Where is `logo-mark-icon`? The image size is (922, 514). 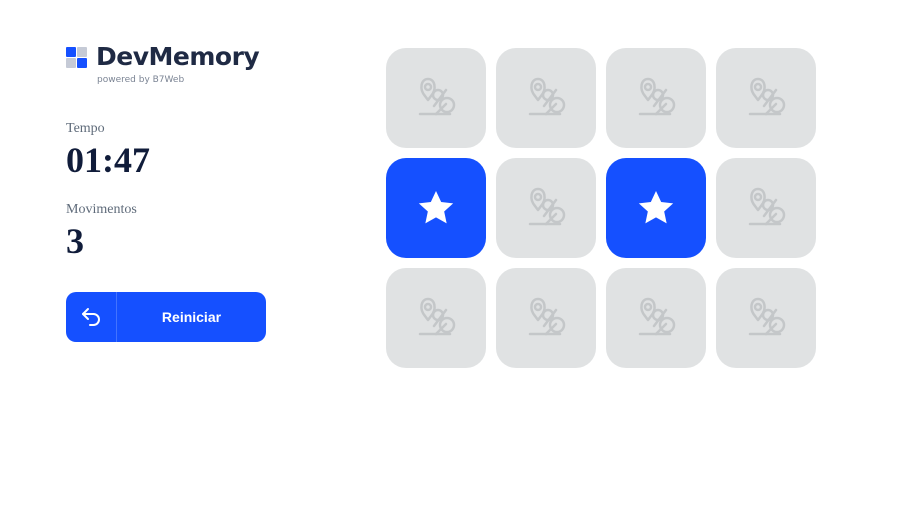
logo-mark-icon is located at coordinates (77, 58).